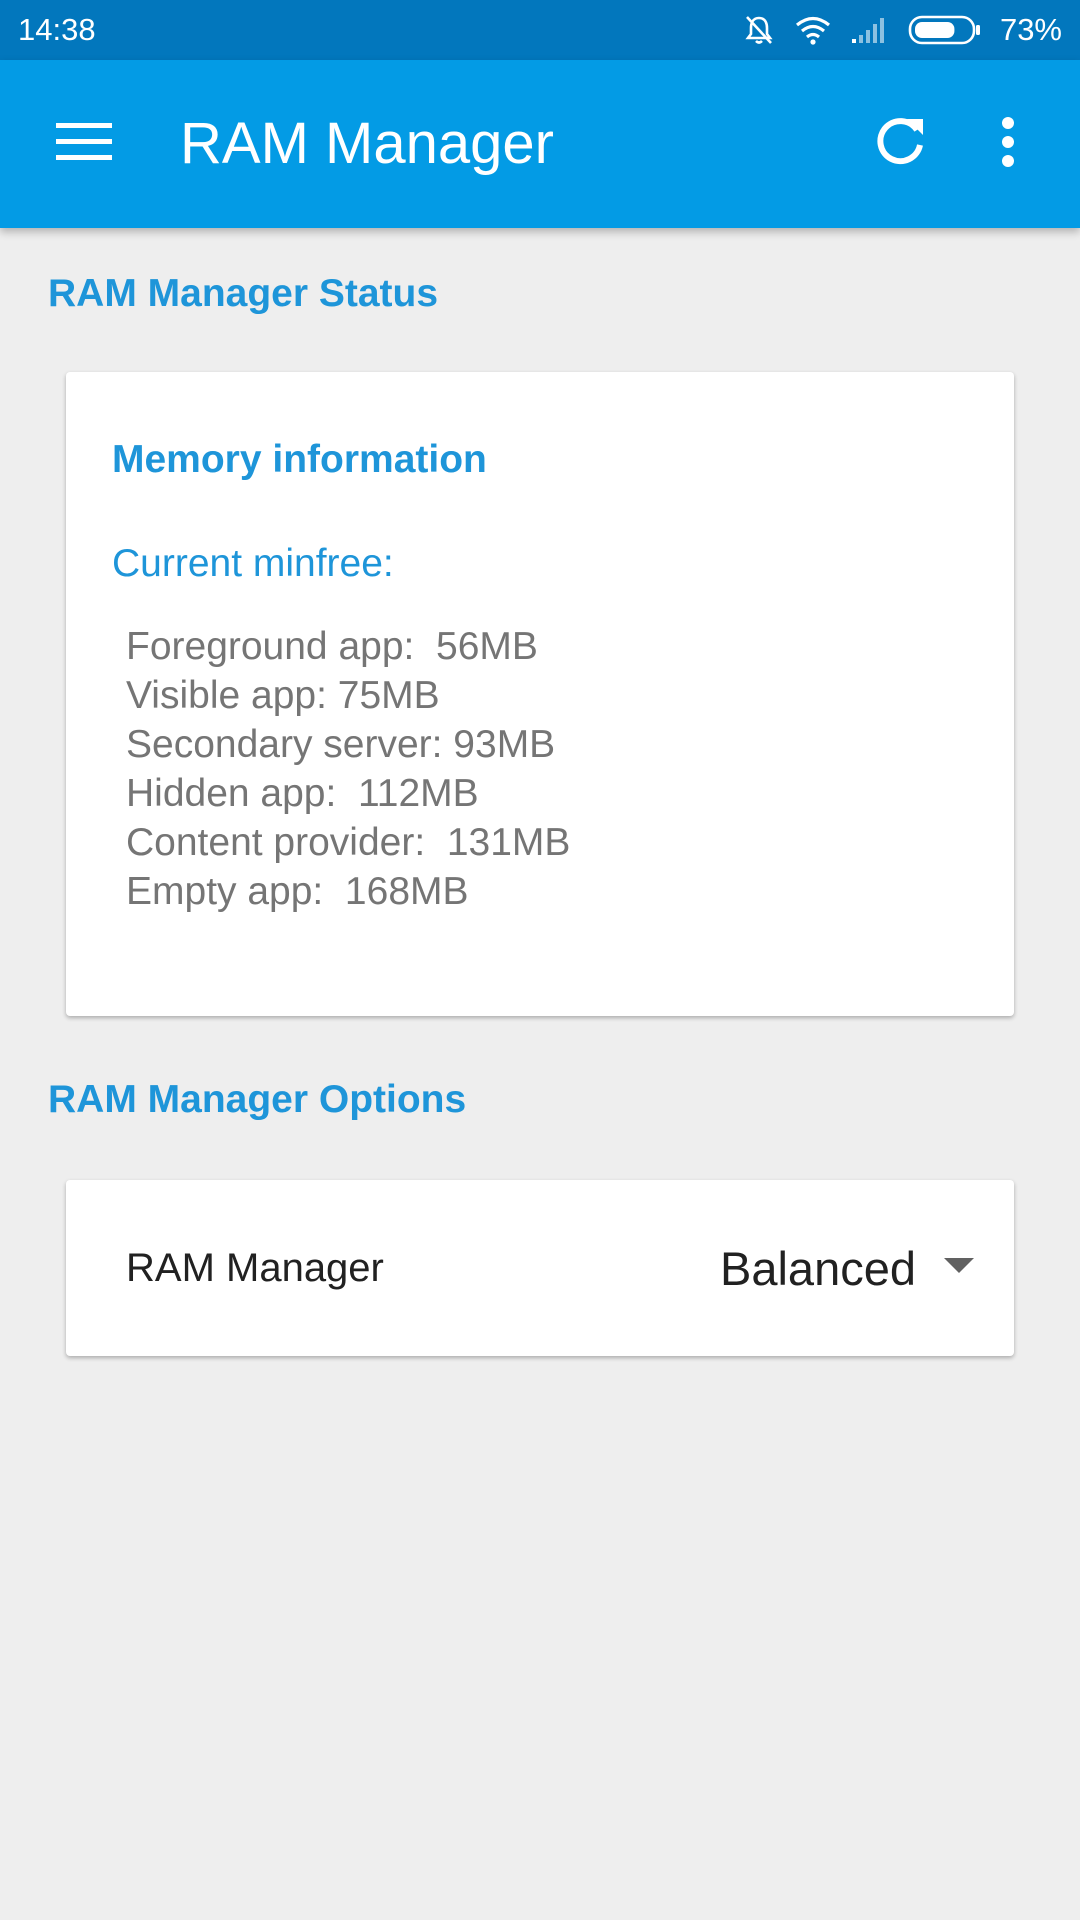 This screenshot has width=1080, height=1920. What do you see at coordinates (367, 143) in the screenshot?
I see `app-title: RAM Manager` at bounding box center [367, 143].